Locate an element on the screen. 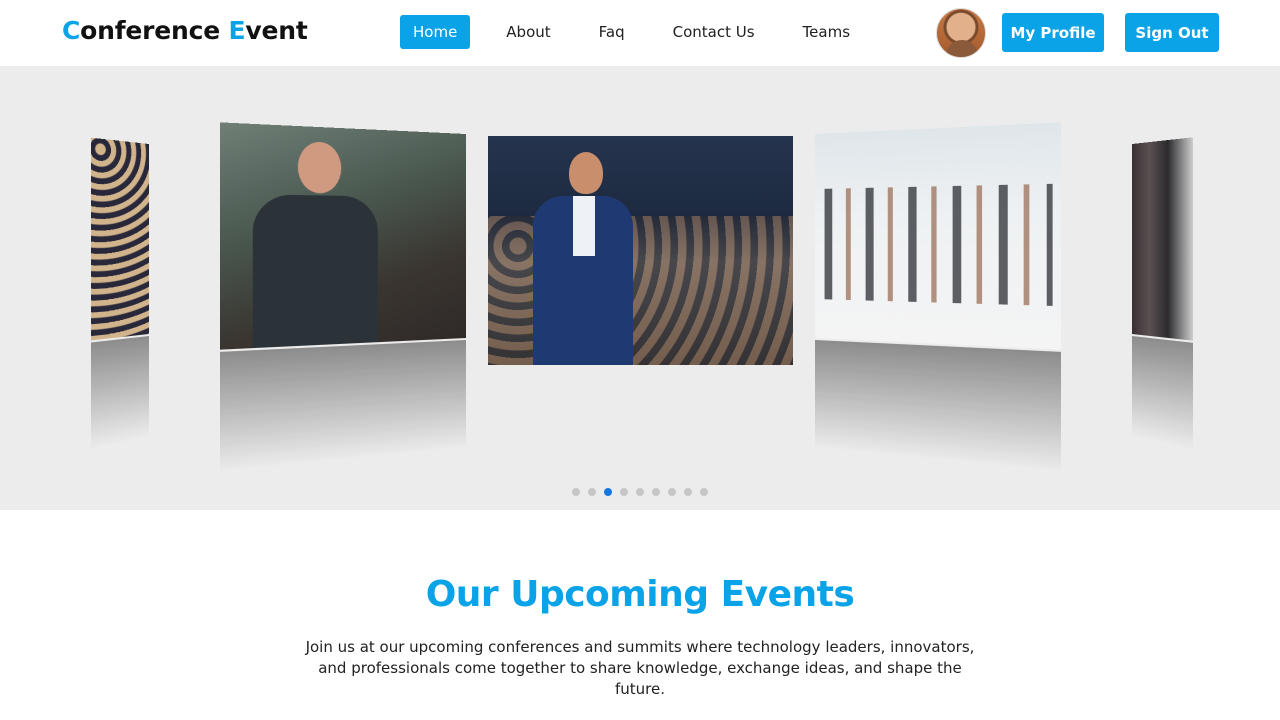 Image resolution: width=1280 pixels, height=720 pixels. carousel-slide-active is located at coordinates (640, 250).